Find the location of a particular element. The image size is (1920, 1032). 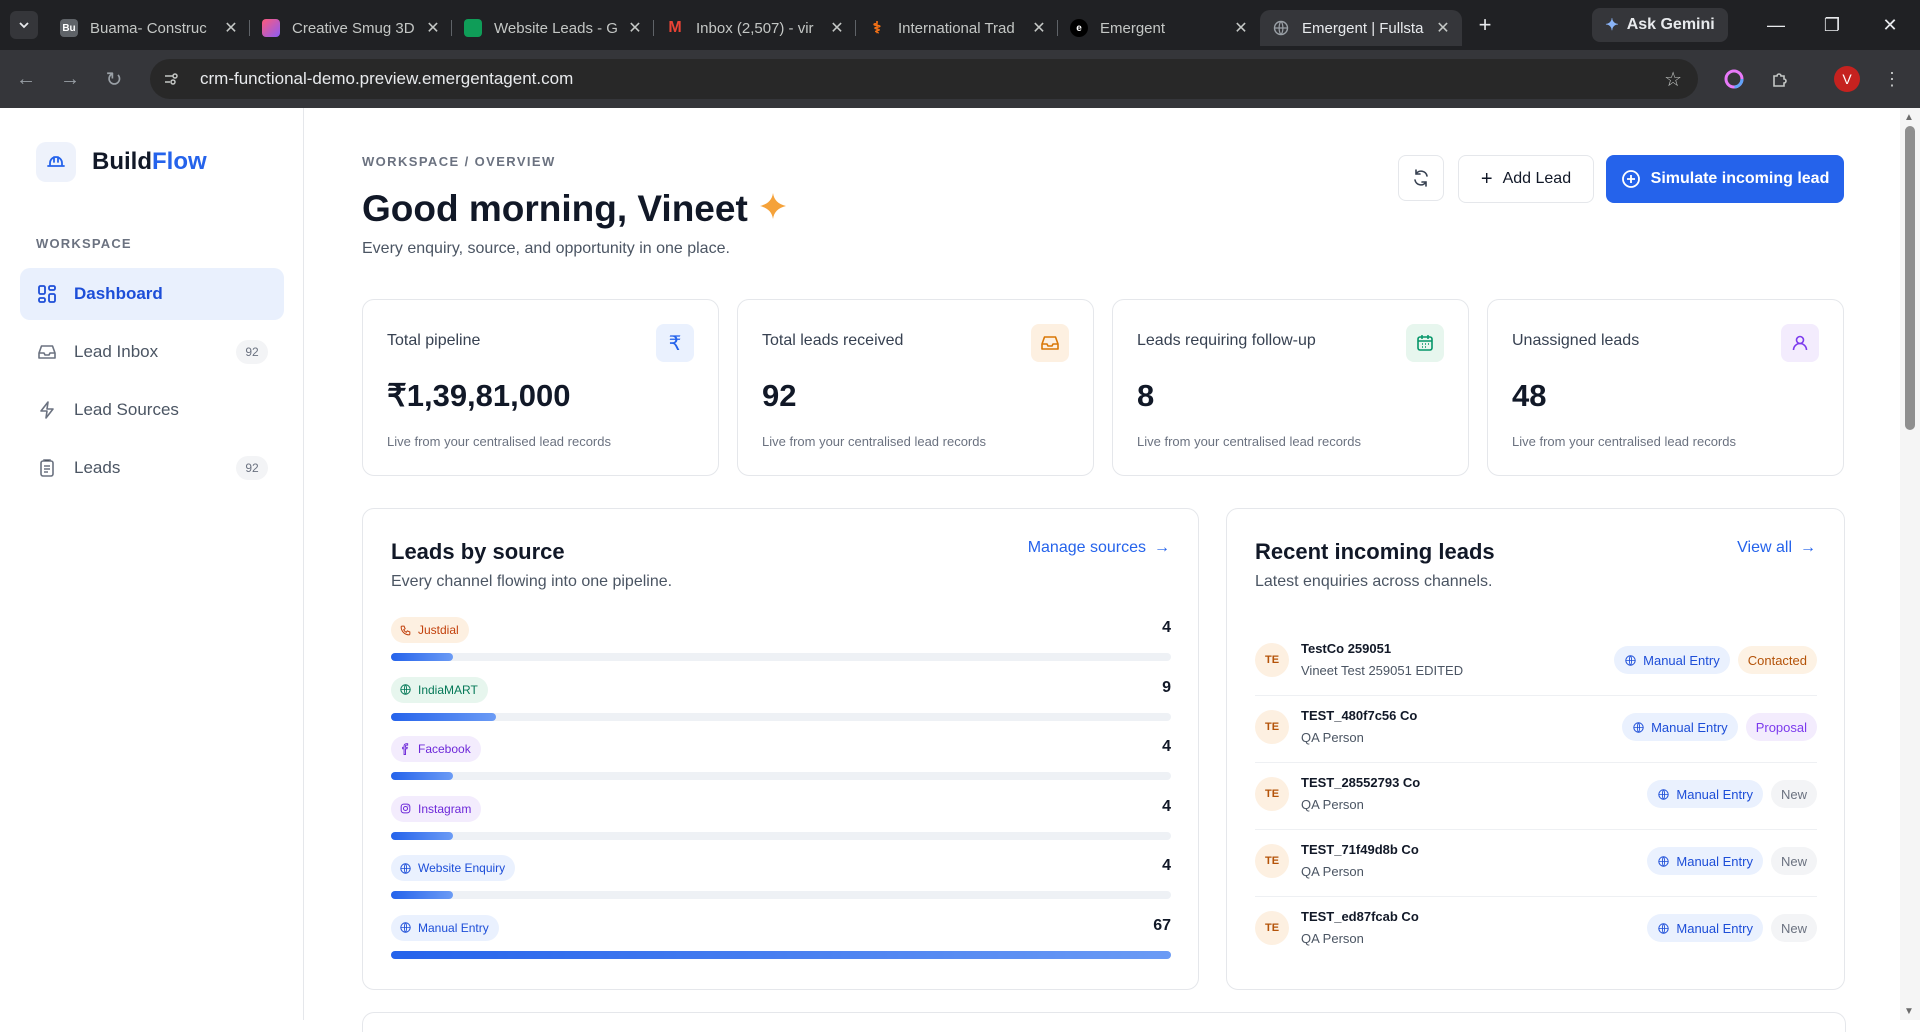

source-chip: Facebook is located at coordinates (436, 749).